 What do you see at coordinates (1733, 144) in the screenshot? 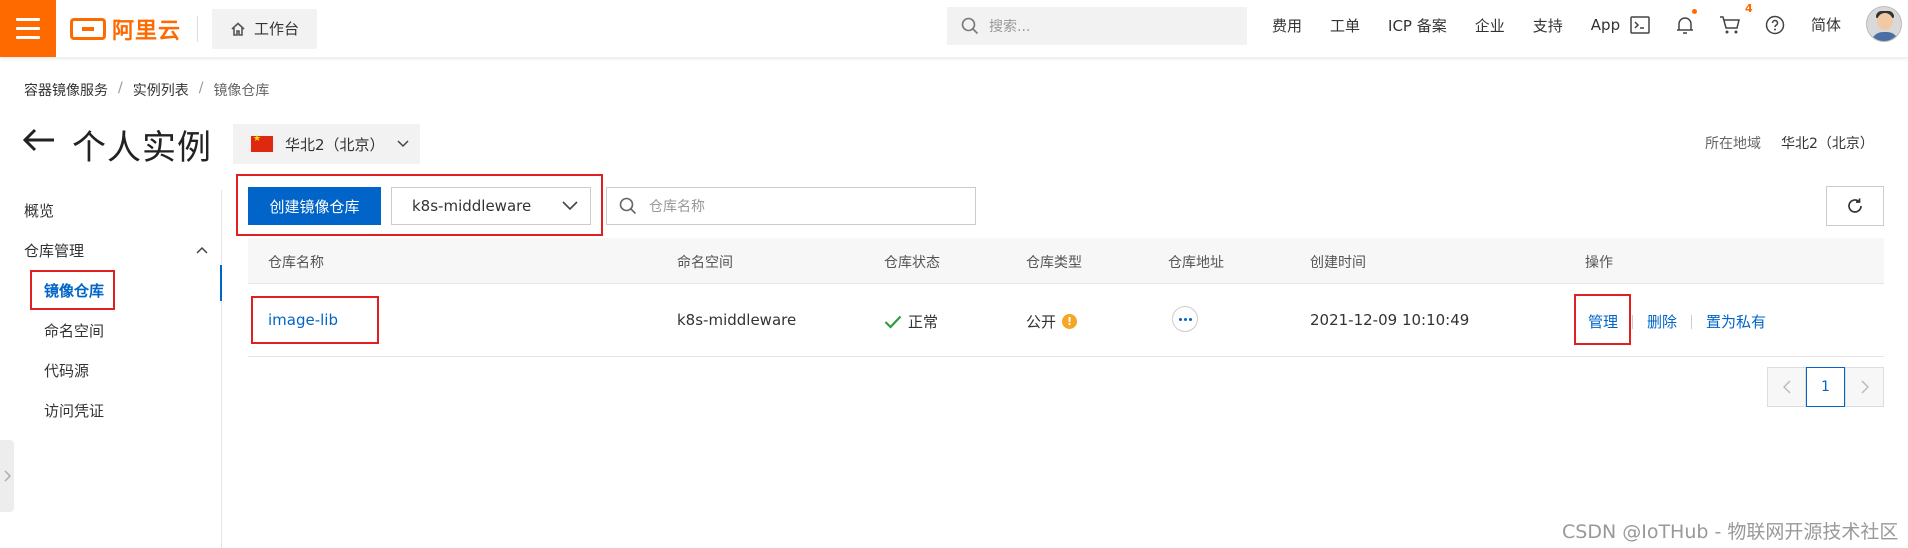
I see `region-info-label: 所在地域` at bounding box center [1733, 144].